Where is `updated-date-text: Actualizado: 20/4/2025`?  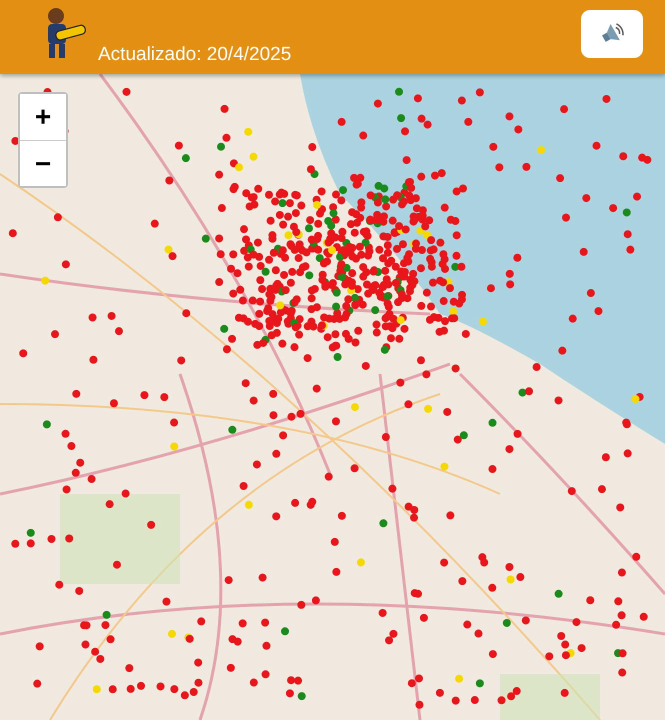 updated-date-text: Actualizado: 20/4/2025 is located at coordinates (195, 55).